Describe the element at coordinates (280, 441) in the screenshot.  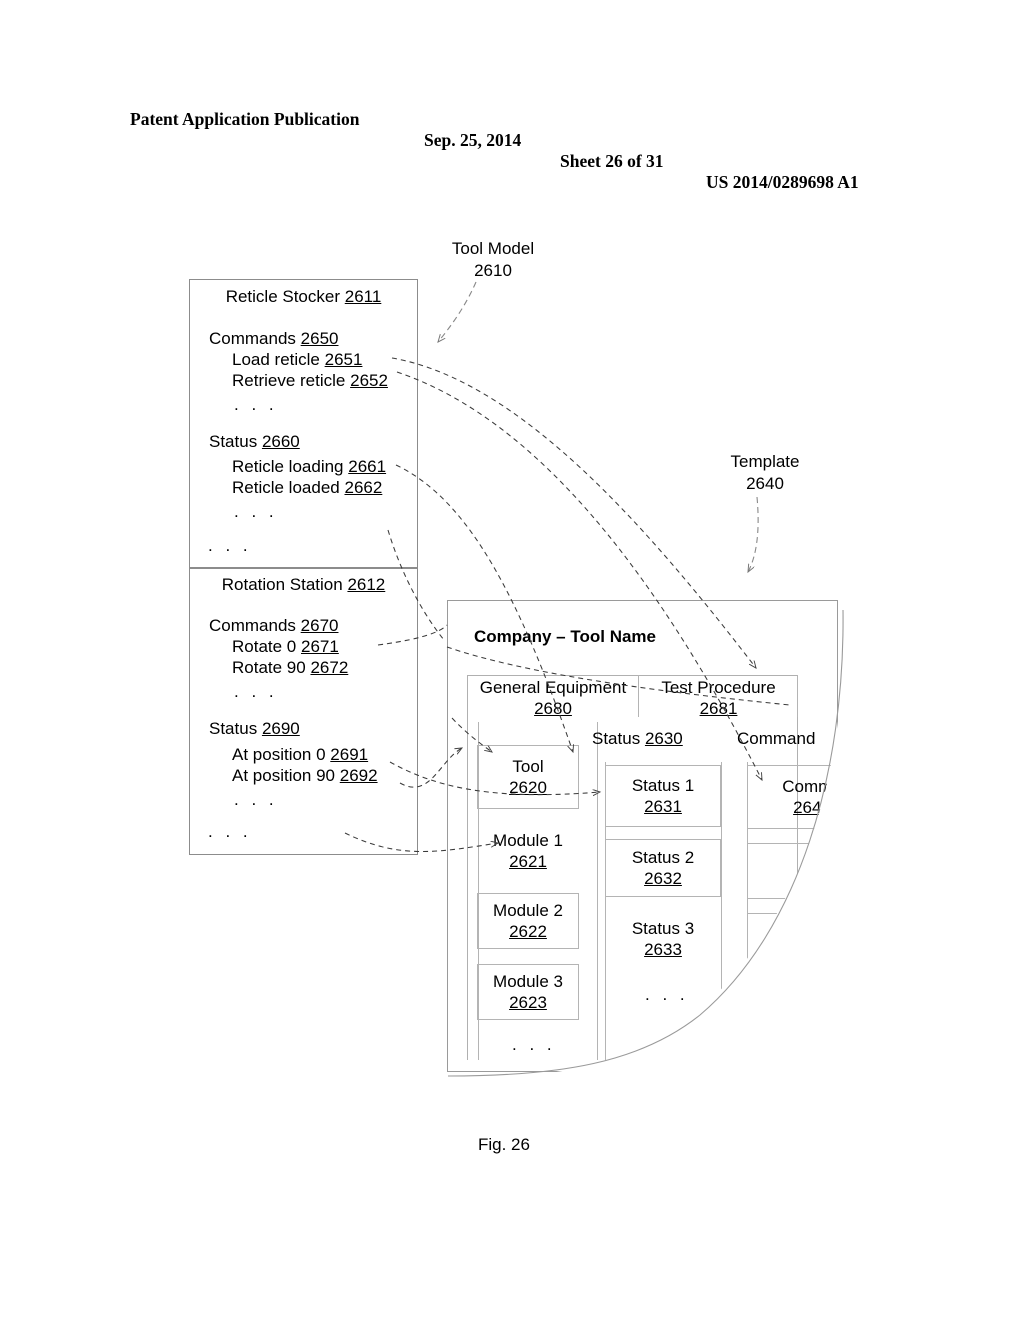
I see `reticle-status-heading-ref: 2660` at that location.